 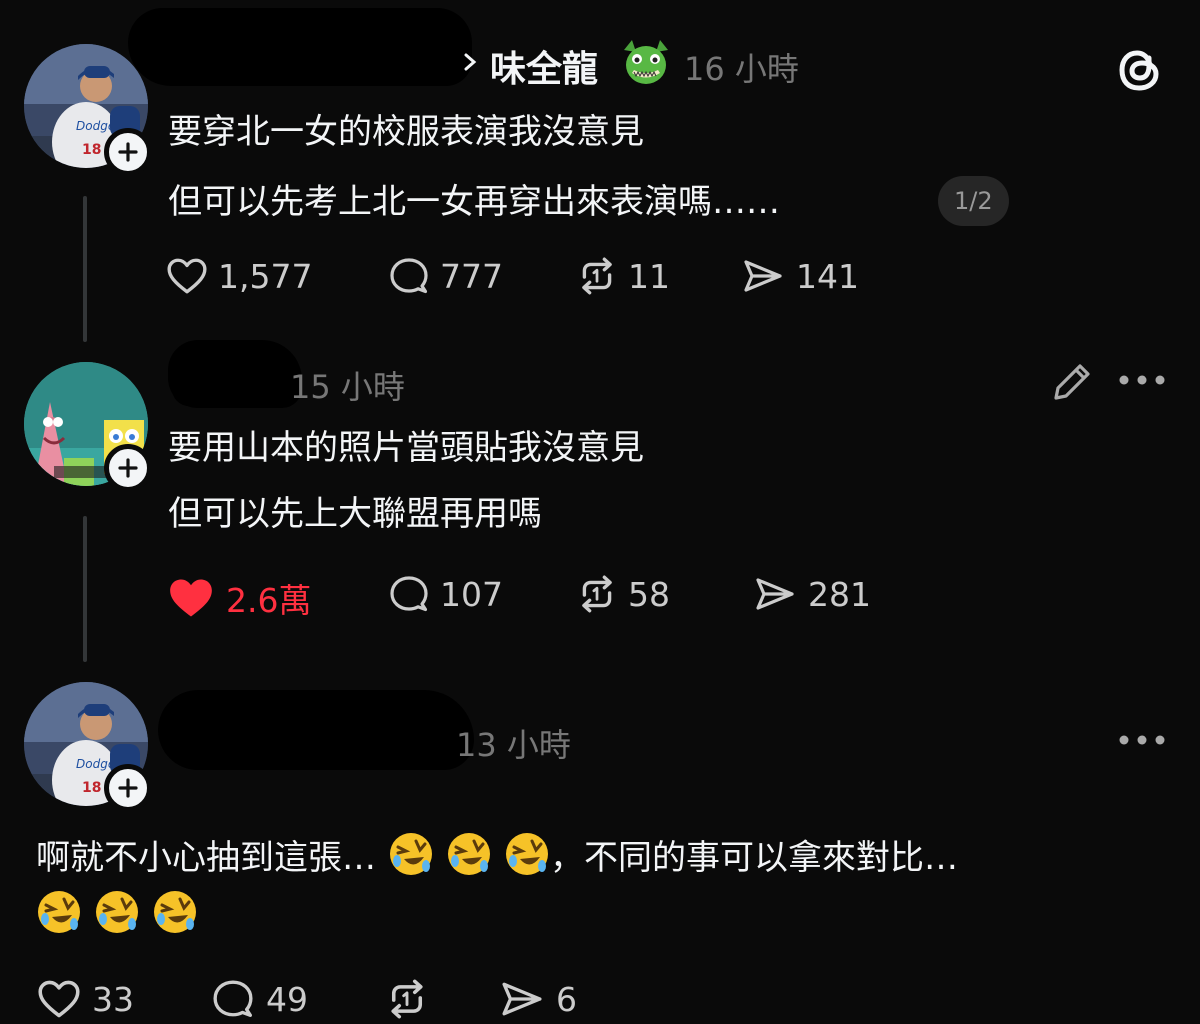 I want to click on threads-logo-icon, so click(x=1140, y=70).